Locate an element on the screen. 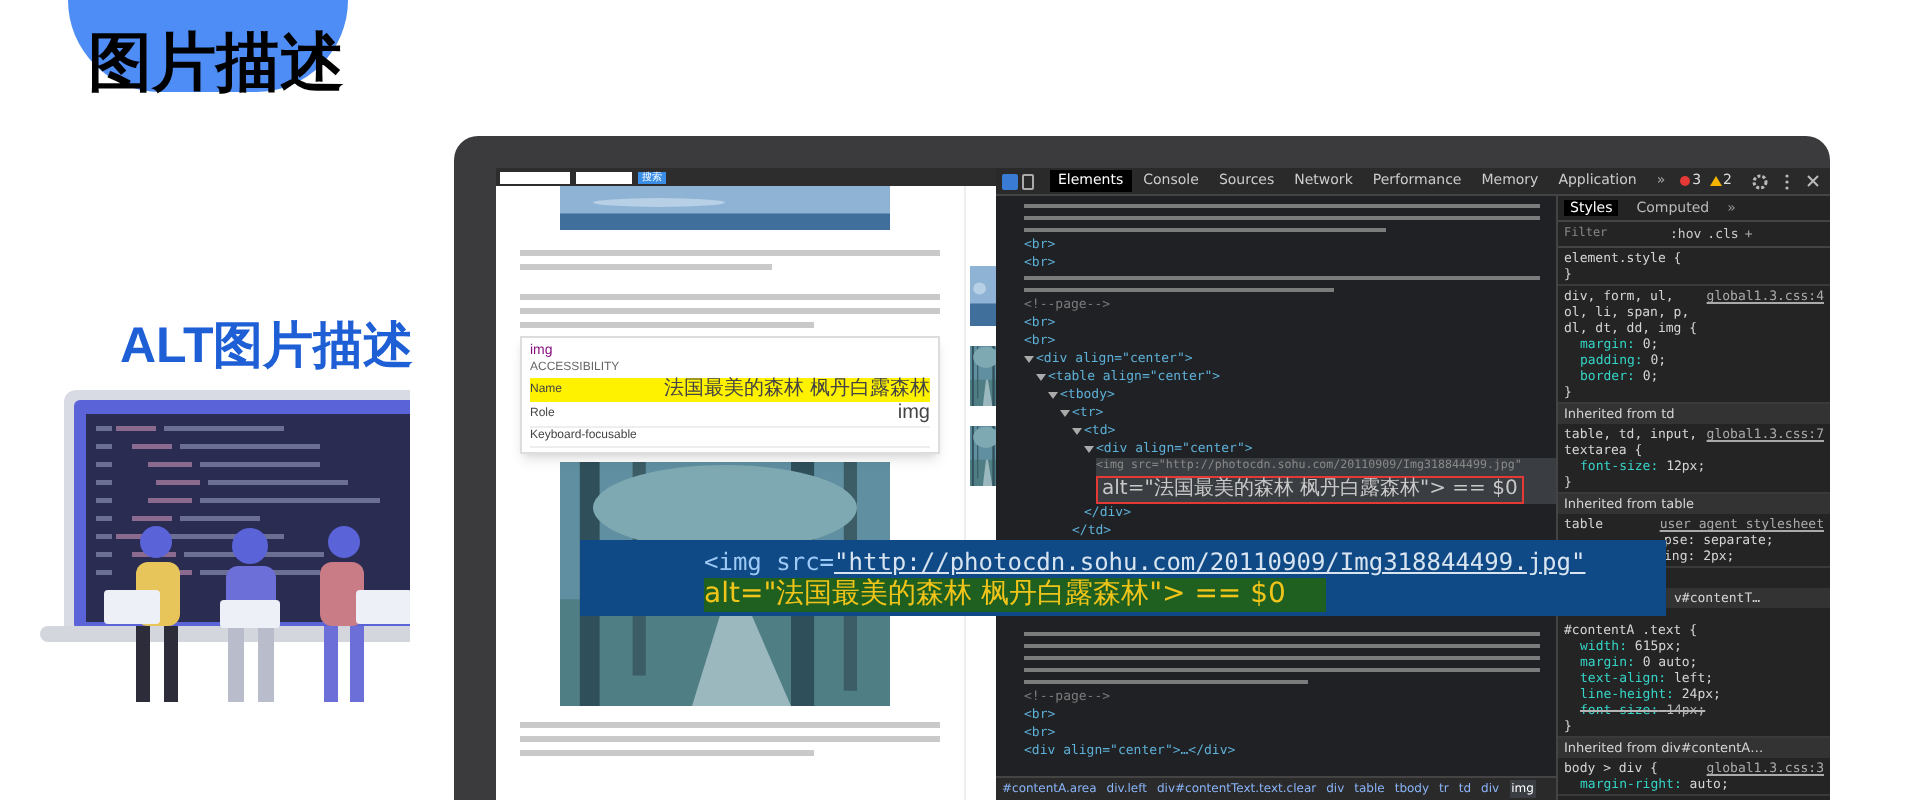  inspect-icon is located at coordinates (1010, 181).